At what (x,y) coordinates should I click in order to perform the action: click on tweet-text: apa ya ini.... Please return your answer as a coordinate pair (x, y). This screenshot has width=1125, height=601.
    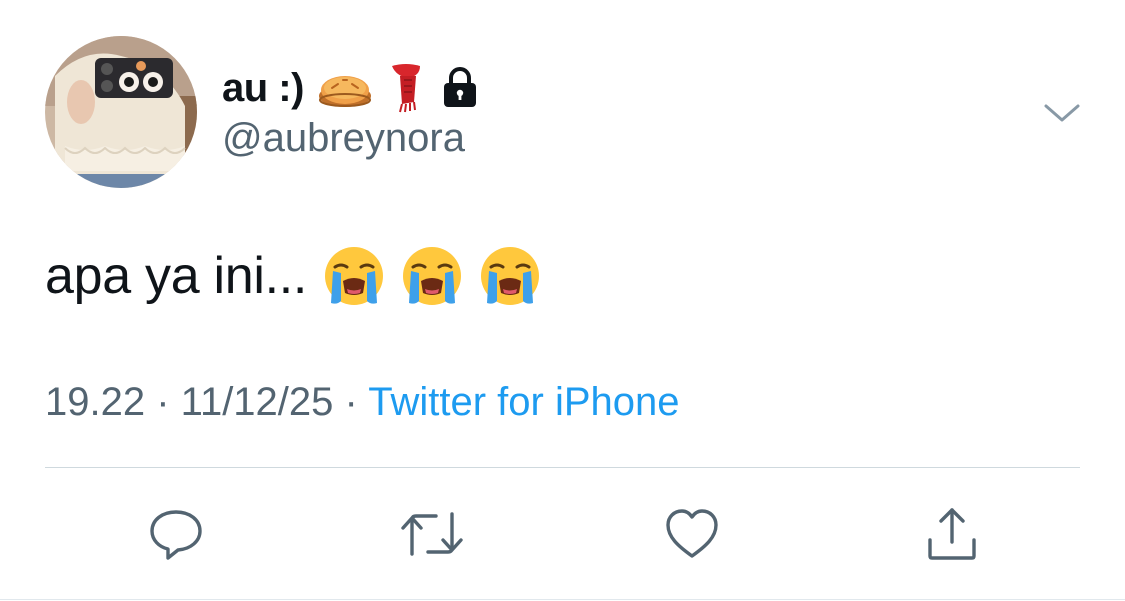
    Looking at the image, I should click on (176, 276).